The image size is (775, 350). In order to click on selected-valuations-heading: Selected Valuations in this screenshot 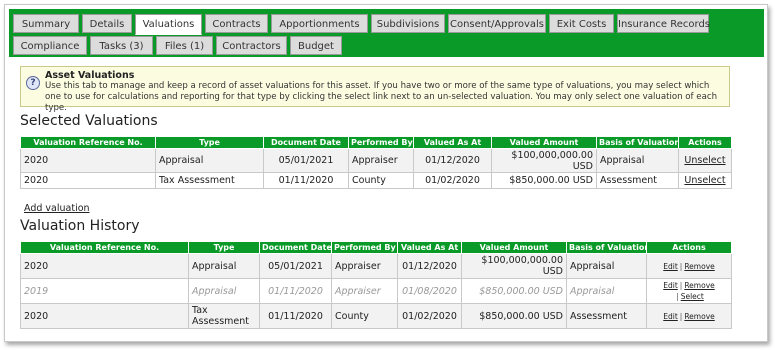, I will do `click(89, 121)`.